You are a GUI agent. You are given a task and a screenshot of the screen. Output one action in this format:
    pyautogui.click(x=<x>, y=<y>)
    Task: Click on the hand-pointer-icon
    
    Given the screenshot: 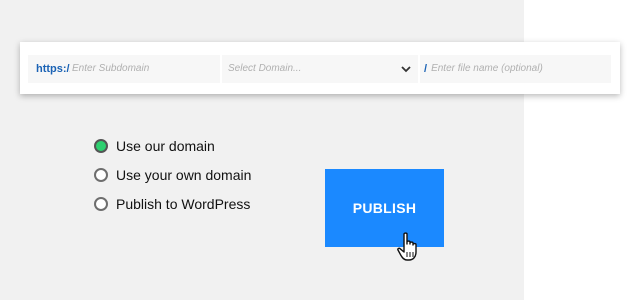 What is the action you would take?
    pyautogui.click(x=407, y=246)
    